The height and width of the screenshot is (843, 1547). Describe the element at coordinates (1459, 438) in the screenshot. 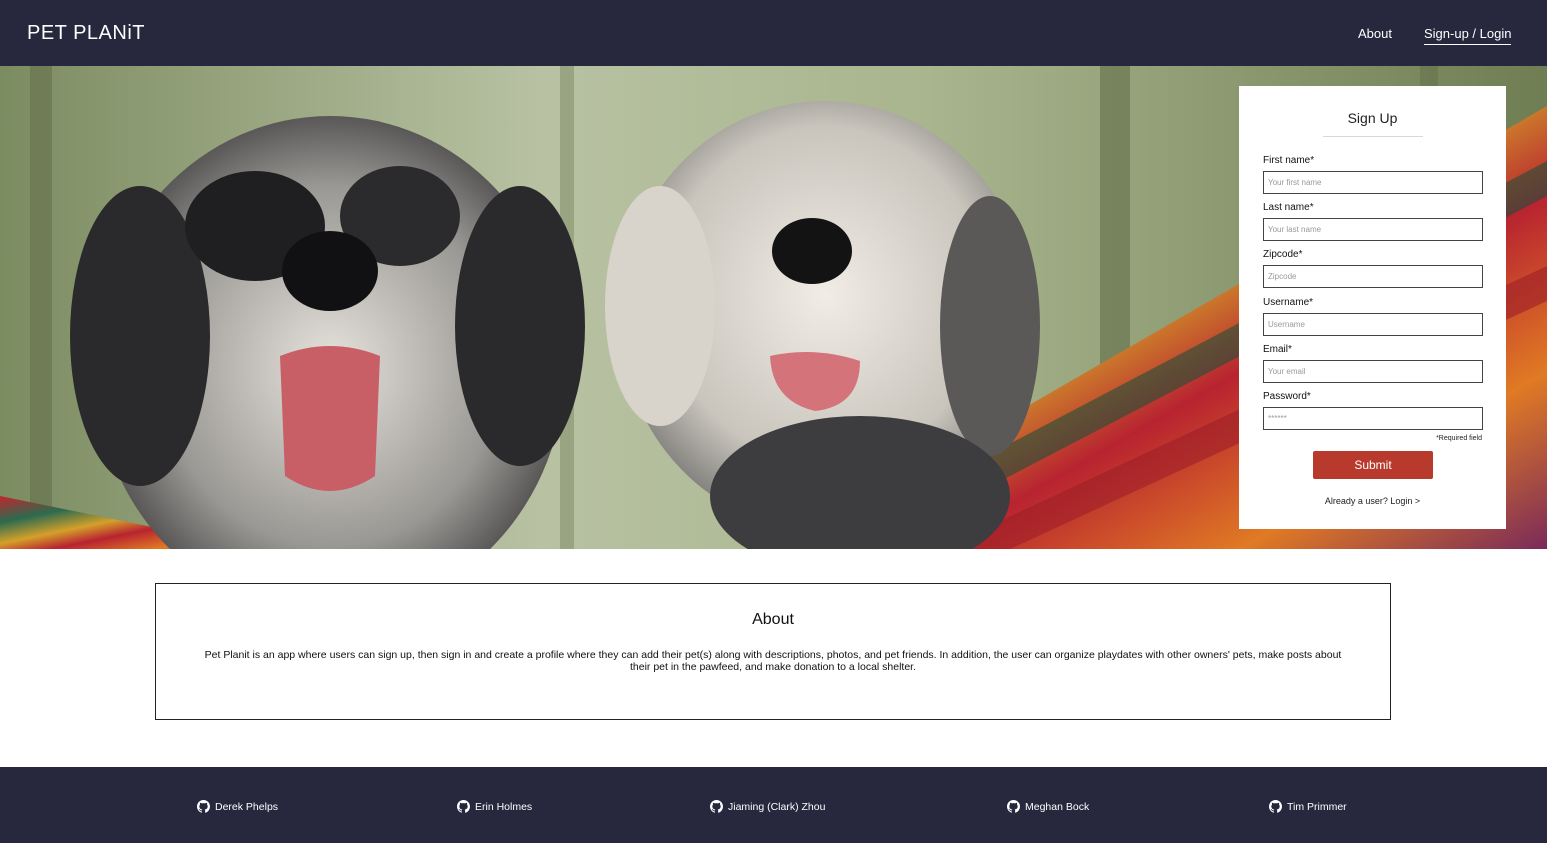

I see `required-field-note: *Required field` at that location.